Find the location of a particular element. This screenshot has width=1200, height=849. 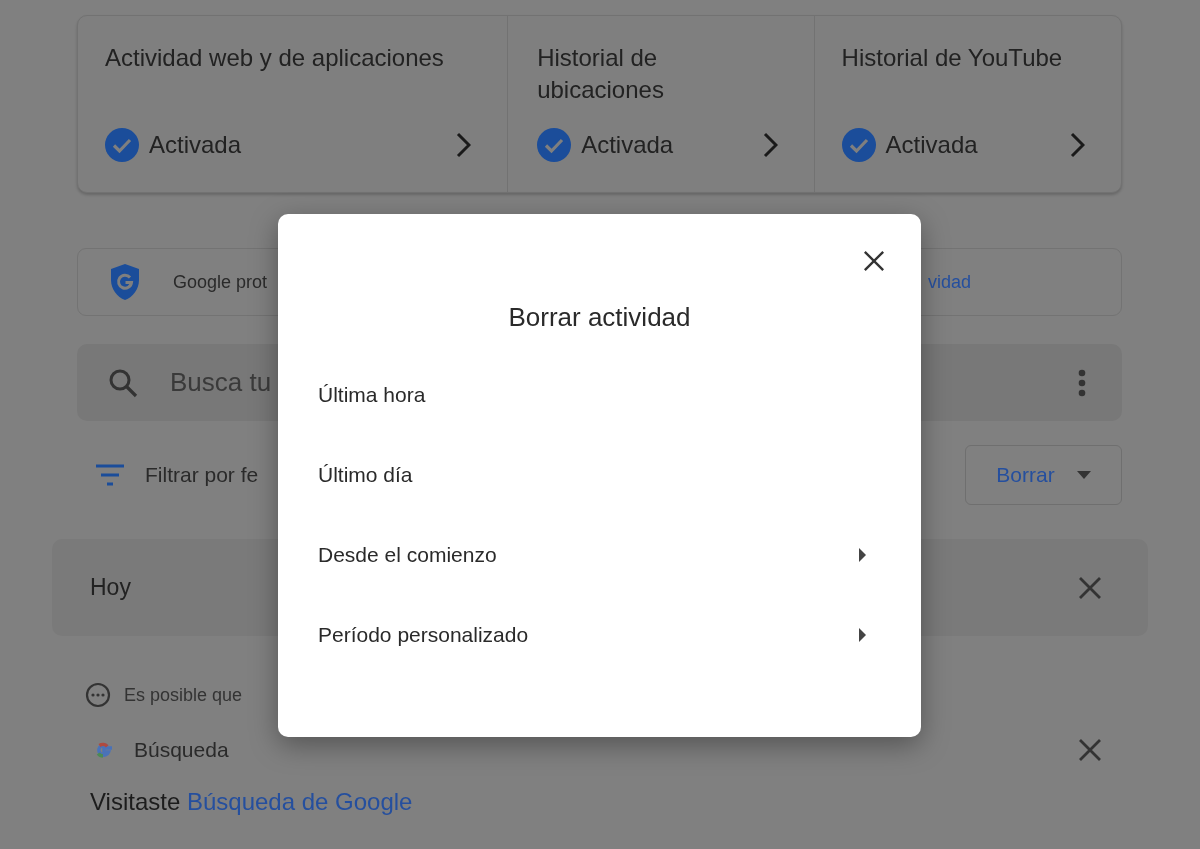

filter-icon is located at coordinates (110, 475).